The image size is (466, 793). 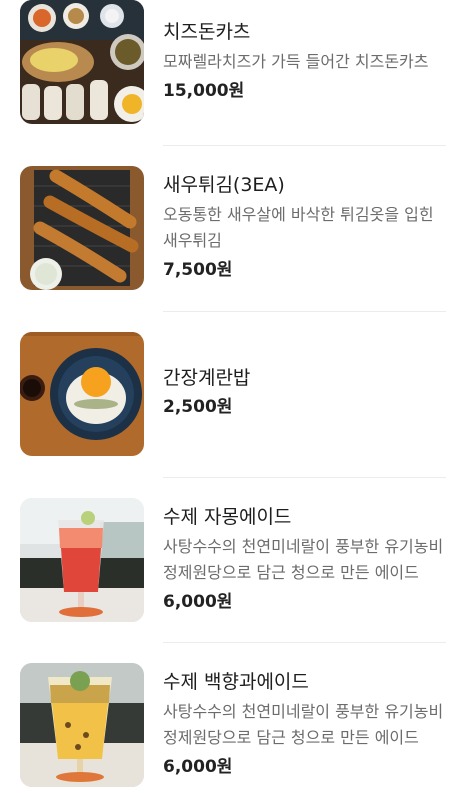 I want to click on menu-item-info: 치즈돈카츠 모짜렐라치즈가 가득 들어간 치즈돈카츠 15,000원, so click(x=304, y=61).